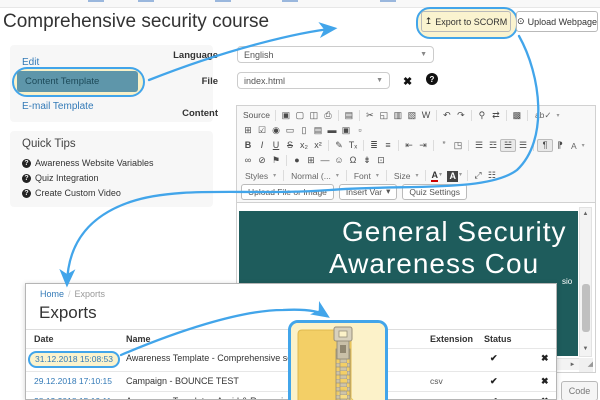 The width and height of the screenshot is (600, 400). I want to click on toolbar-templates: ▤, so click(349, 115).